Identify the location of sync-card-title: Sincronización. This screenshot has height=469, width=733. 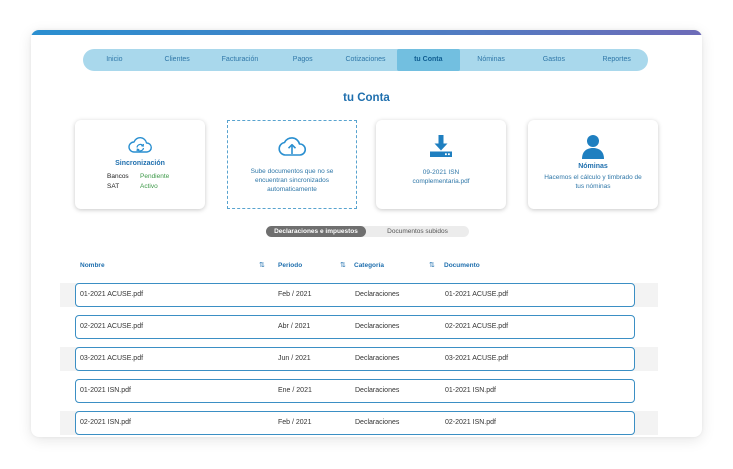
(140, 163).